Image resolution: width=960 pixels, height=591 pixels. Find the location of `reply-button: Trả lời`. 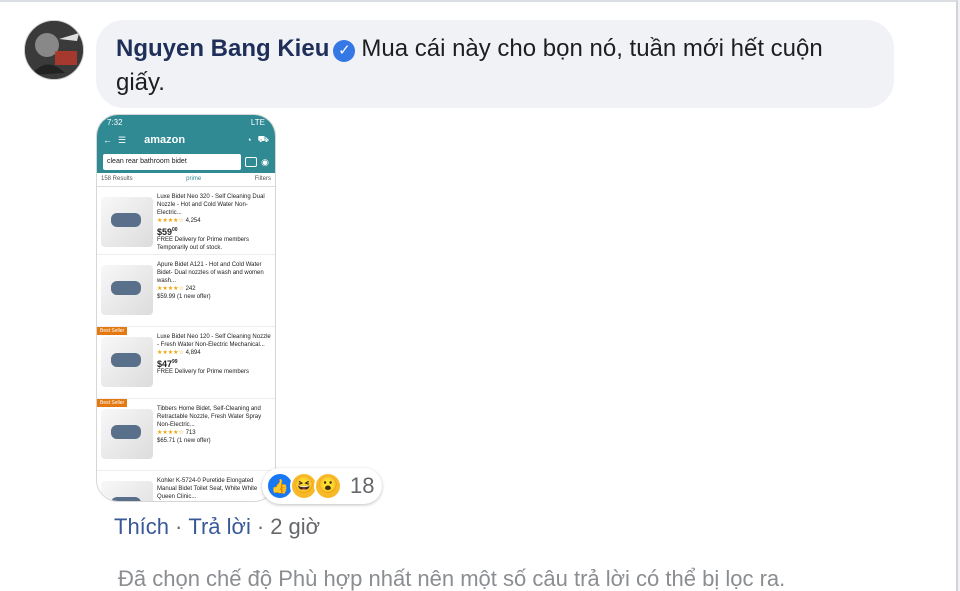

reply-button: Trả lời is located at coordinates (219, 527).